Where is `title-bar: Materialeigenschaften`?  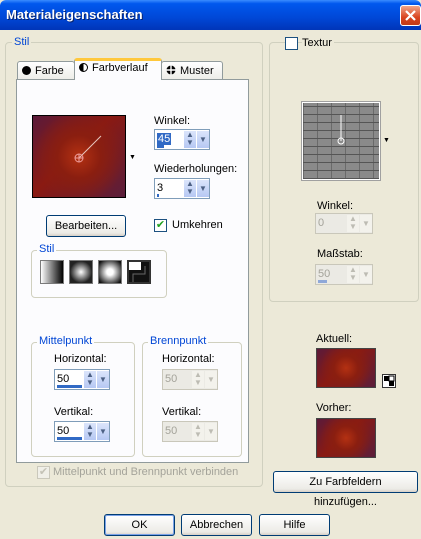
title-bar: Materialeigenschaften is located at coordinates (210, 15).